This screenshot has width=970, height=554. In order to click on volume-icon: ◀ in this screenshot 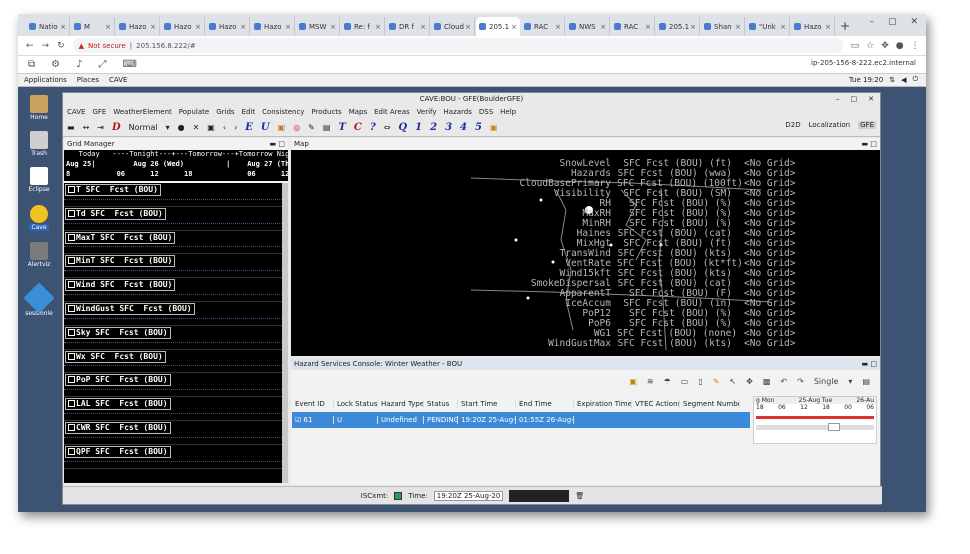, I will do `click(903, 80)`.